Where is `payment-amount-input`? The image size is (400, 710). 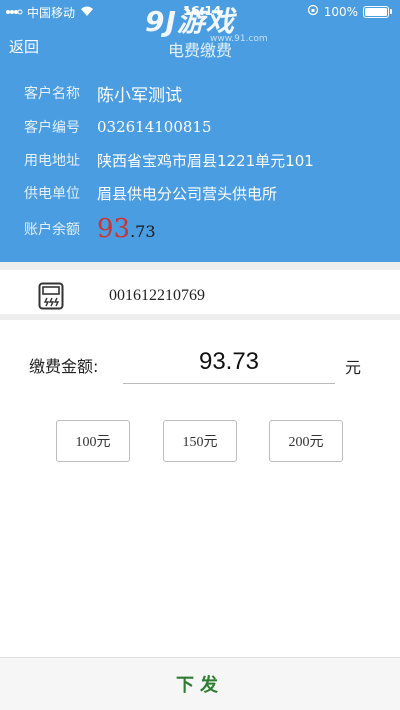 payment-amount-input is located at coordinates (229, 362).